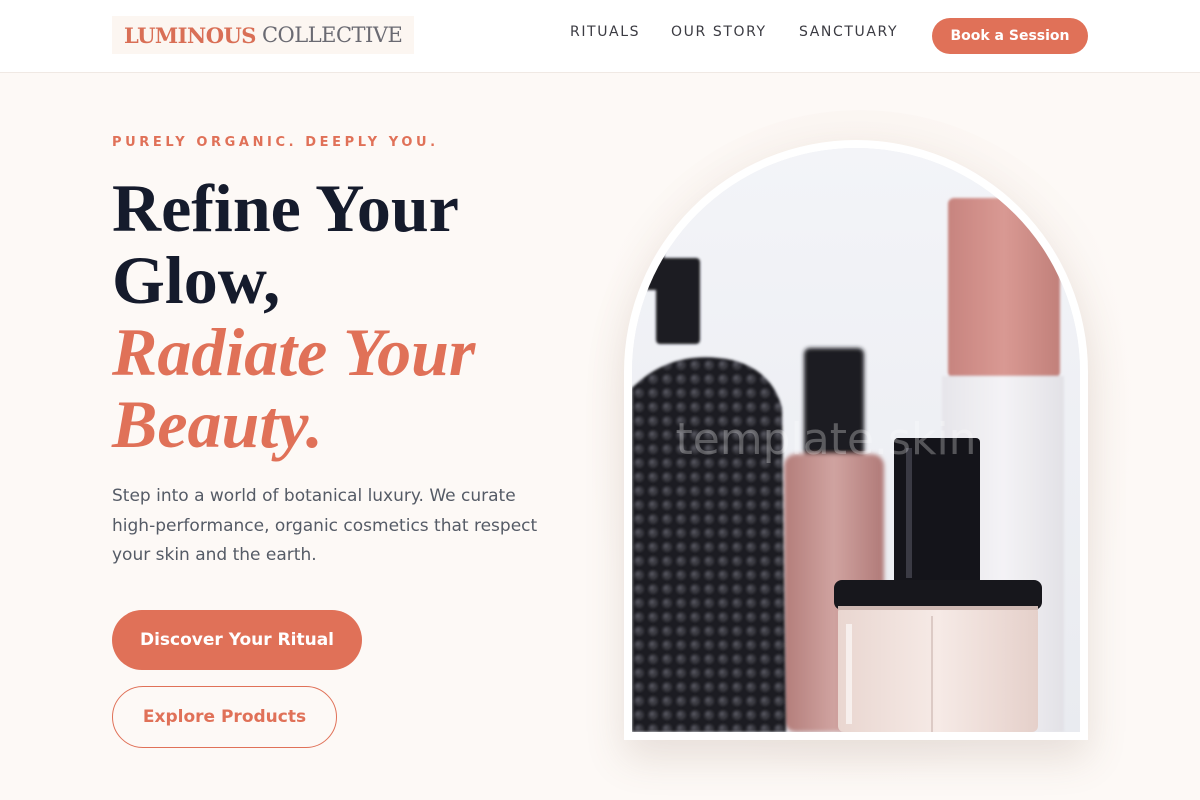 The width and height of the screenshot is (1200, 800). I want to click on brand-logo: LUMINOUS COLLECTIVE, so click(263, 35).